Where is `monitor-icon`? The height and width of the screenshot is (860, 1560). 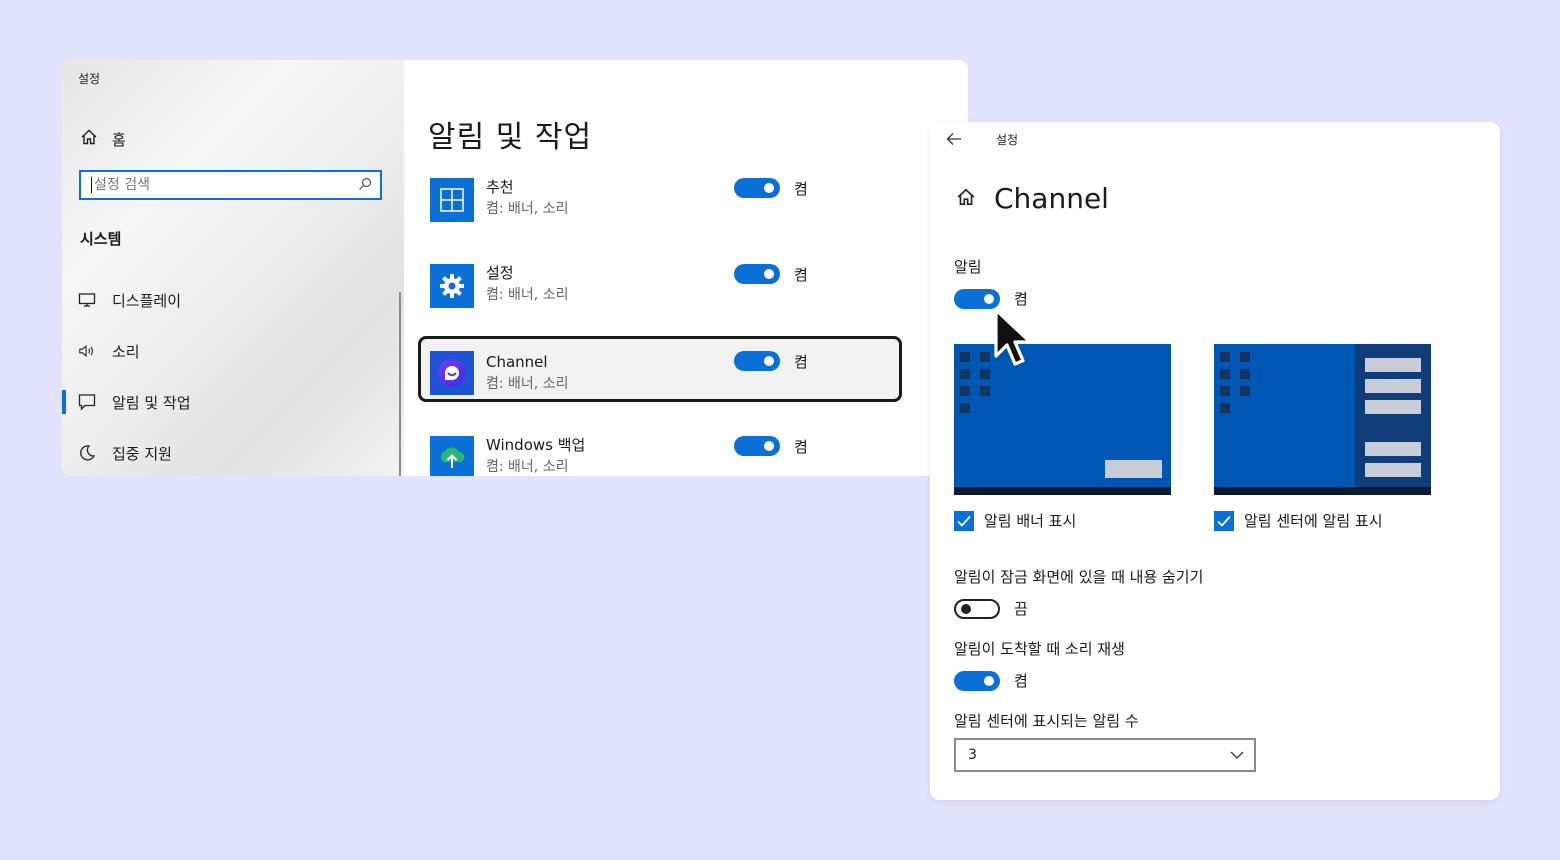 monitor-icon is located at coordinates (87, 300).